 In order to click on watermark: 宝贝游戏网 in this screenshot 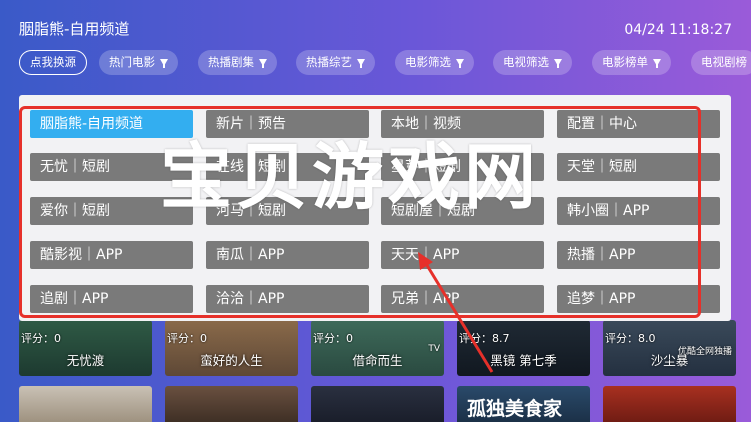, I will do `click(350, 177)`.